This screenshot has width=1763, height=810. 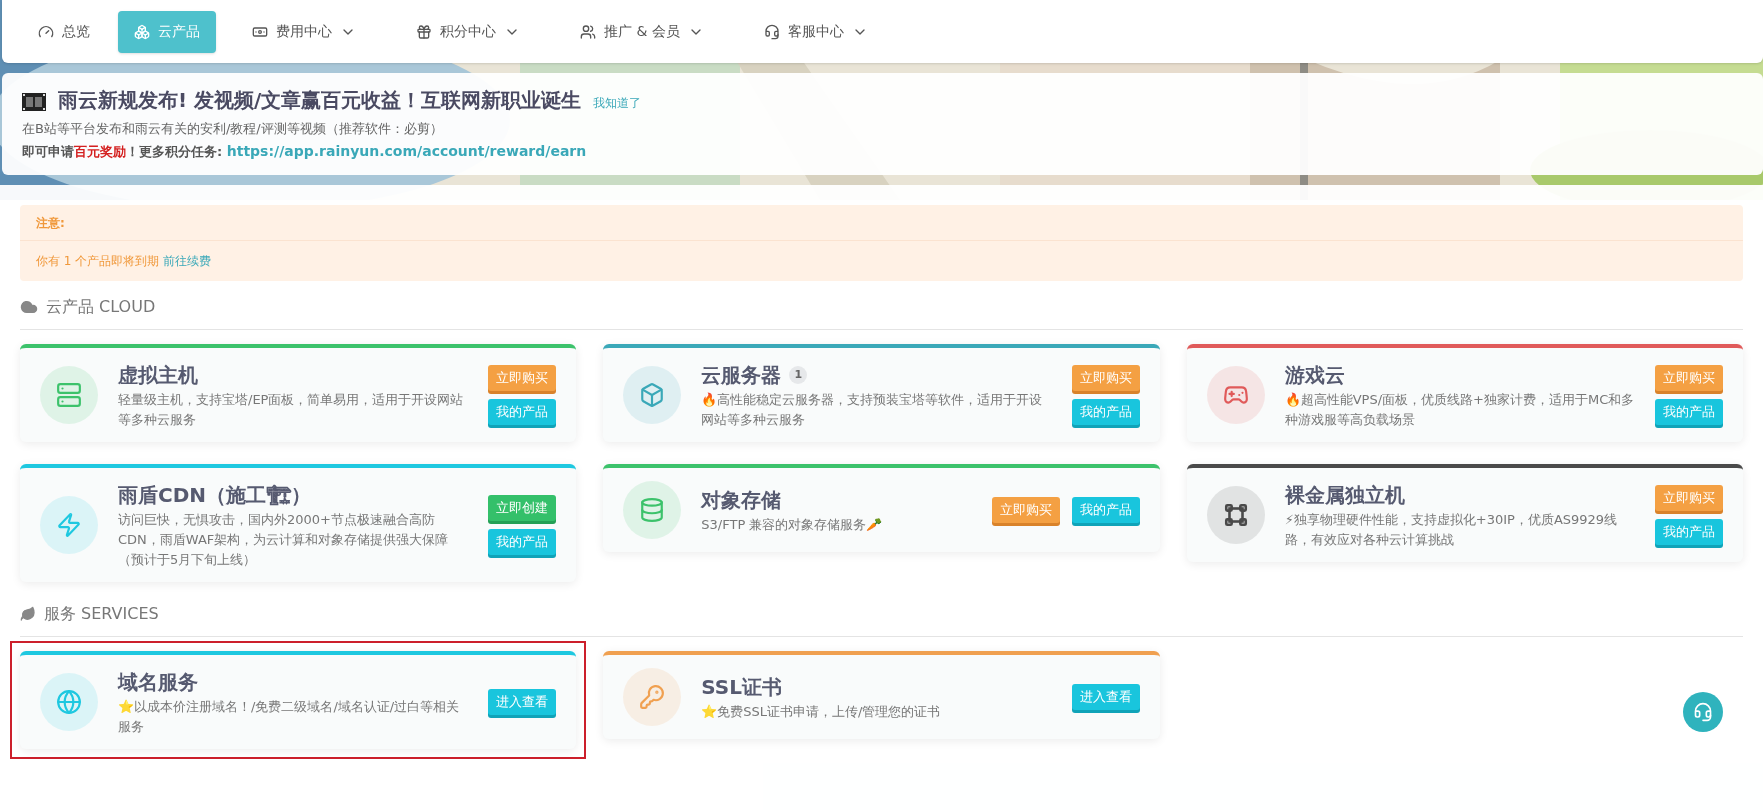 I want to click on card-description: 🔥超高性能VPS/面板，优质线路+独家计费，适用于MC和多种游戏服等高负载场景, so click(x=1459, y=410).